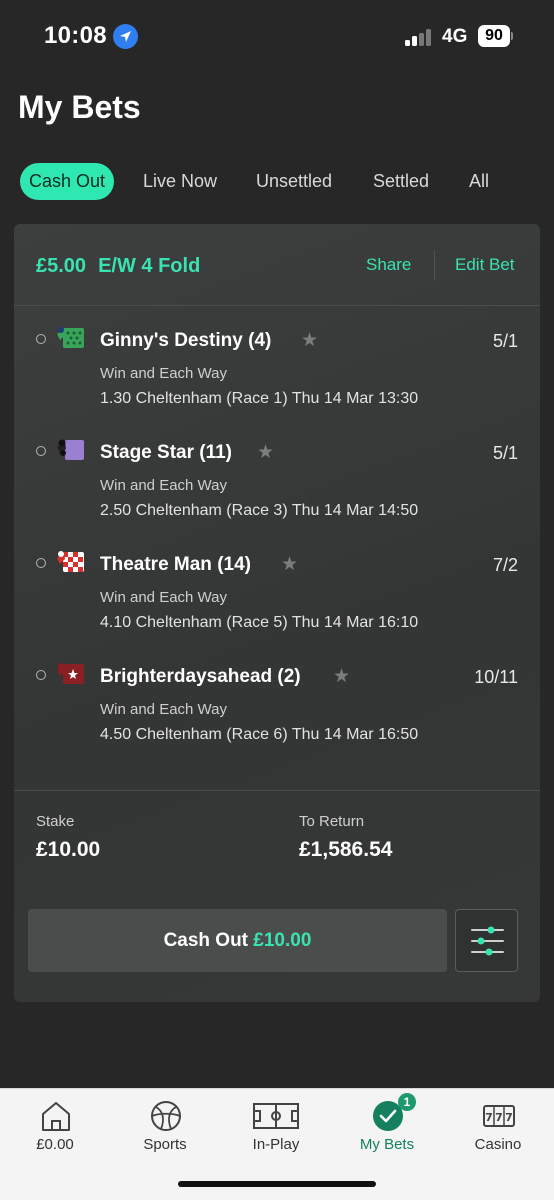 Image resolution: width=554 pixels, height=1200 pixels. What do you see at coordinates (125, 36) in the screenshot?
I see `location-arrow-icon` at bounding box center [125, 36].